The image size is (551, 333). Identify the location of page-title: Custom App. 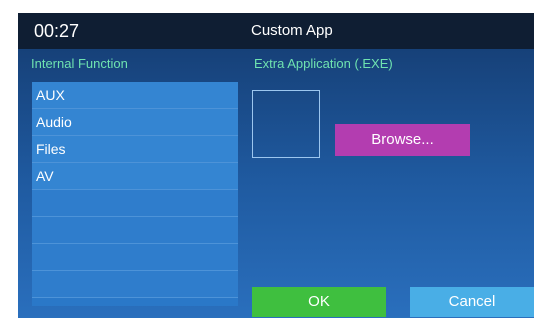
(292, 30).